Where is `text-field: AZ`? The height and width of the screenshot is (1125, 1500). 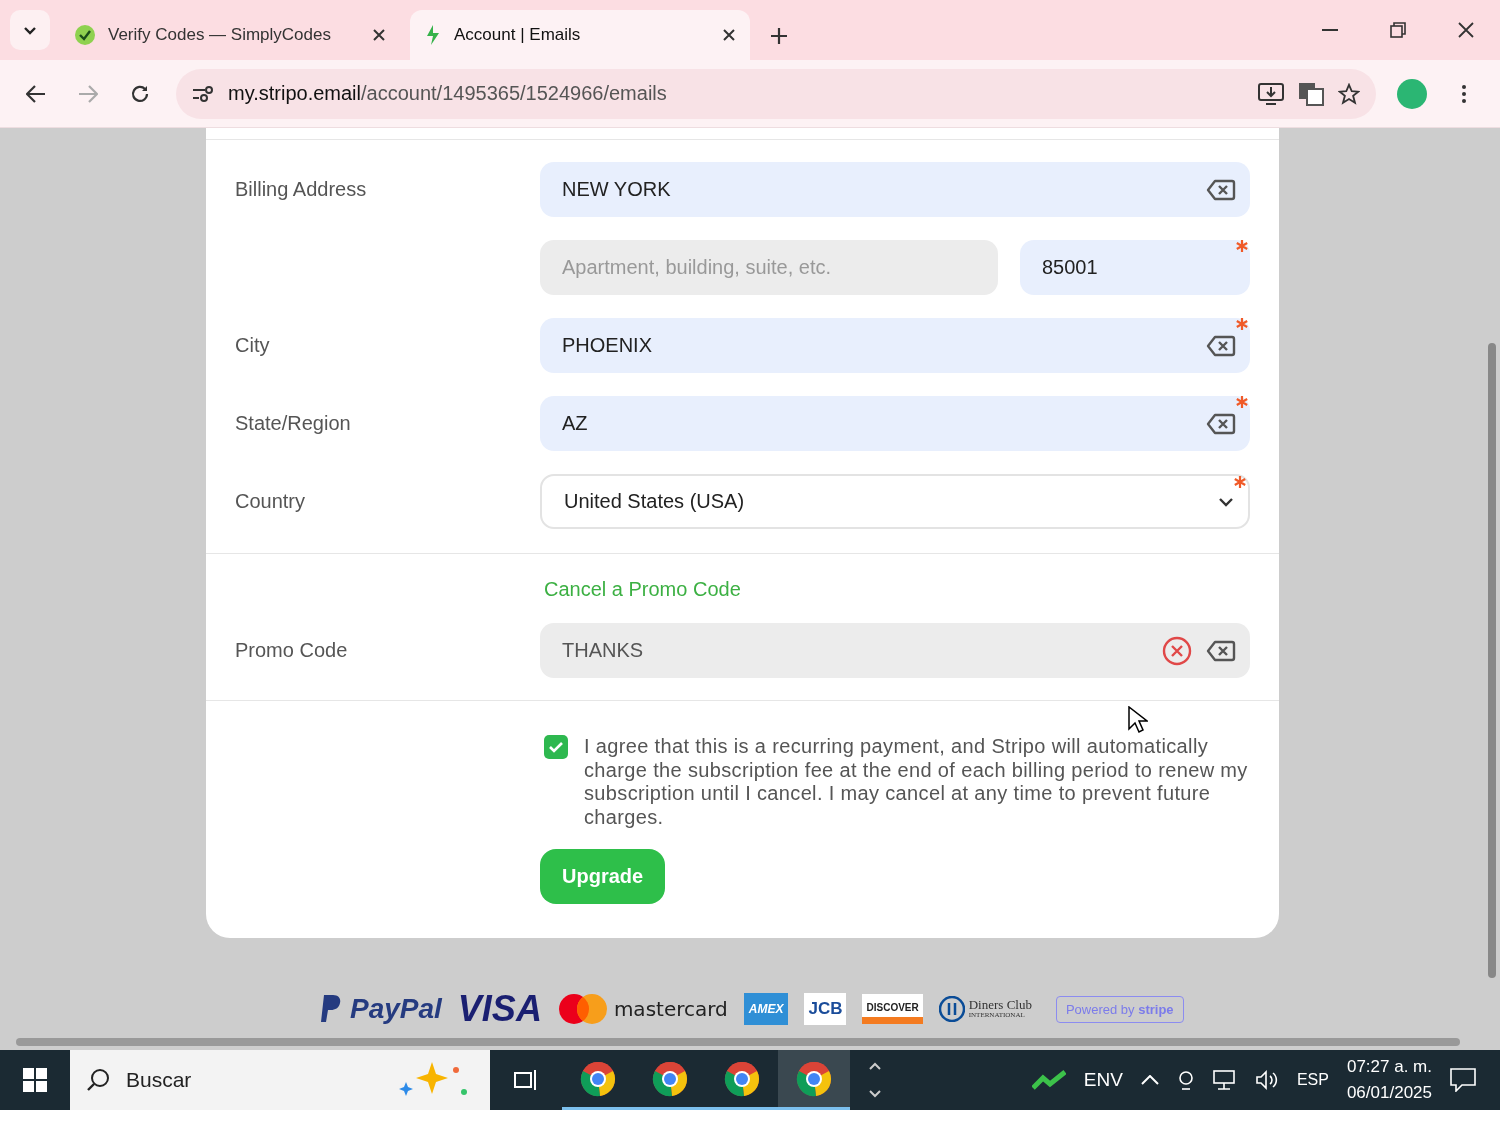 text-field: AZ is located at coordinates (895, 423).